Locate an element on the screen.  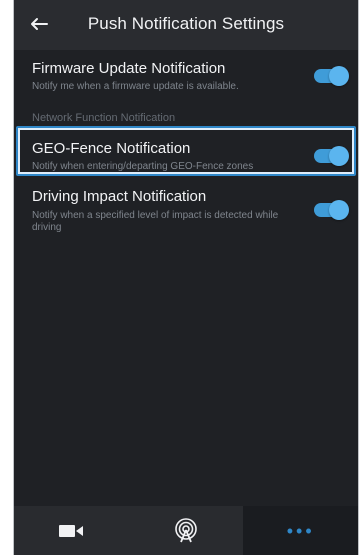
header-bar: Push Notification Settings is located at coordinates (186, 25).